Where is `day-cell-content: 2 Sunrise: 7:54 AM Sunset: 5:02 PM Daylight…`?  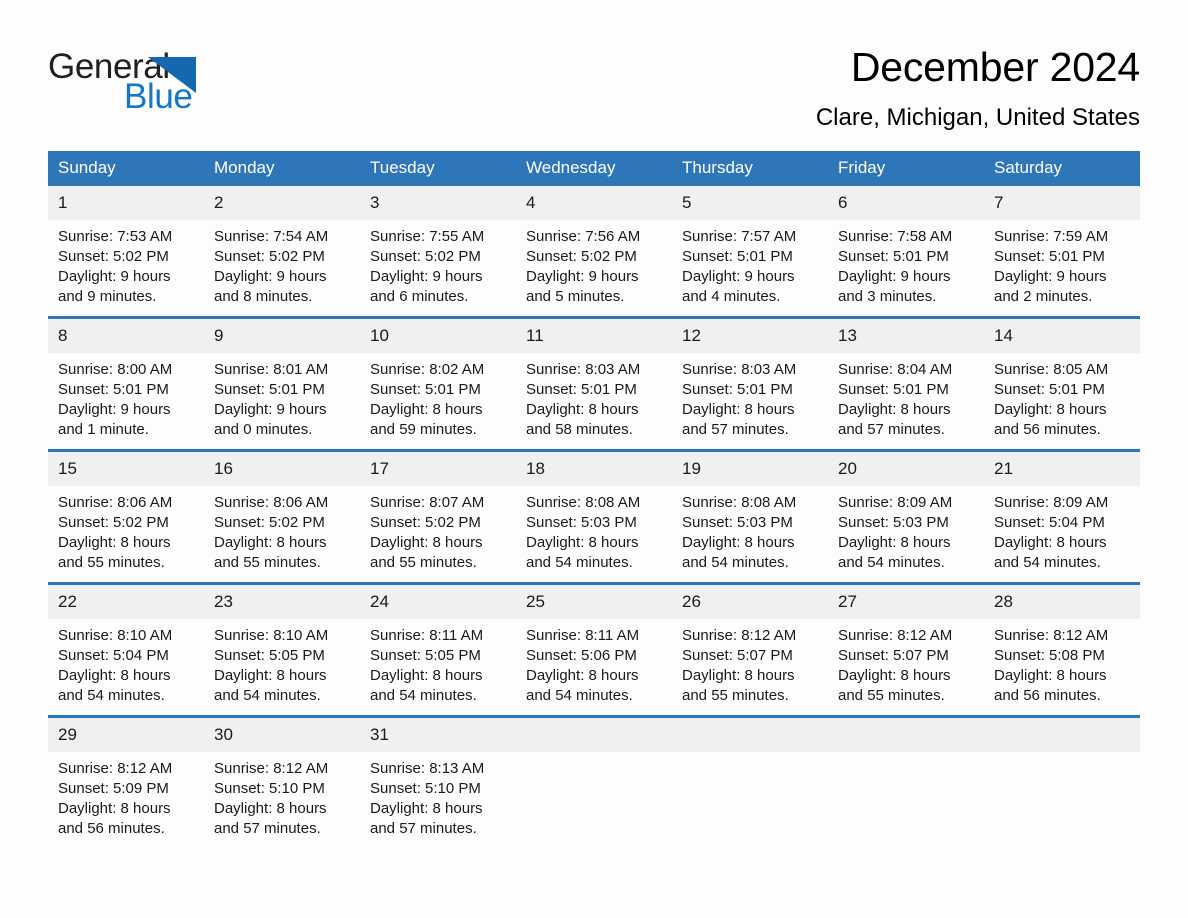
day-cell-content: 2 Sunrise: 7:54 AM Sunset: 5:02 PM Daylight… is located at coordinates (282, 250).